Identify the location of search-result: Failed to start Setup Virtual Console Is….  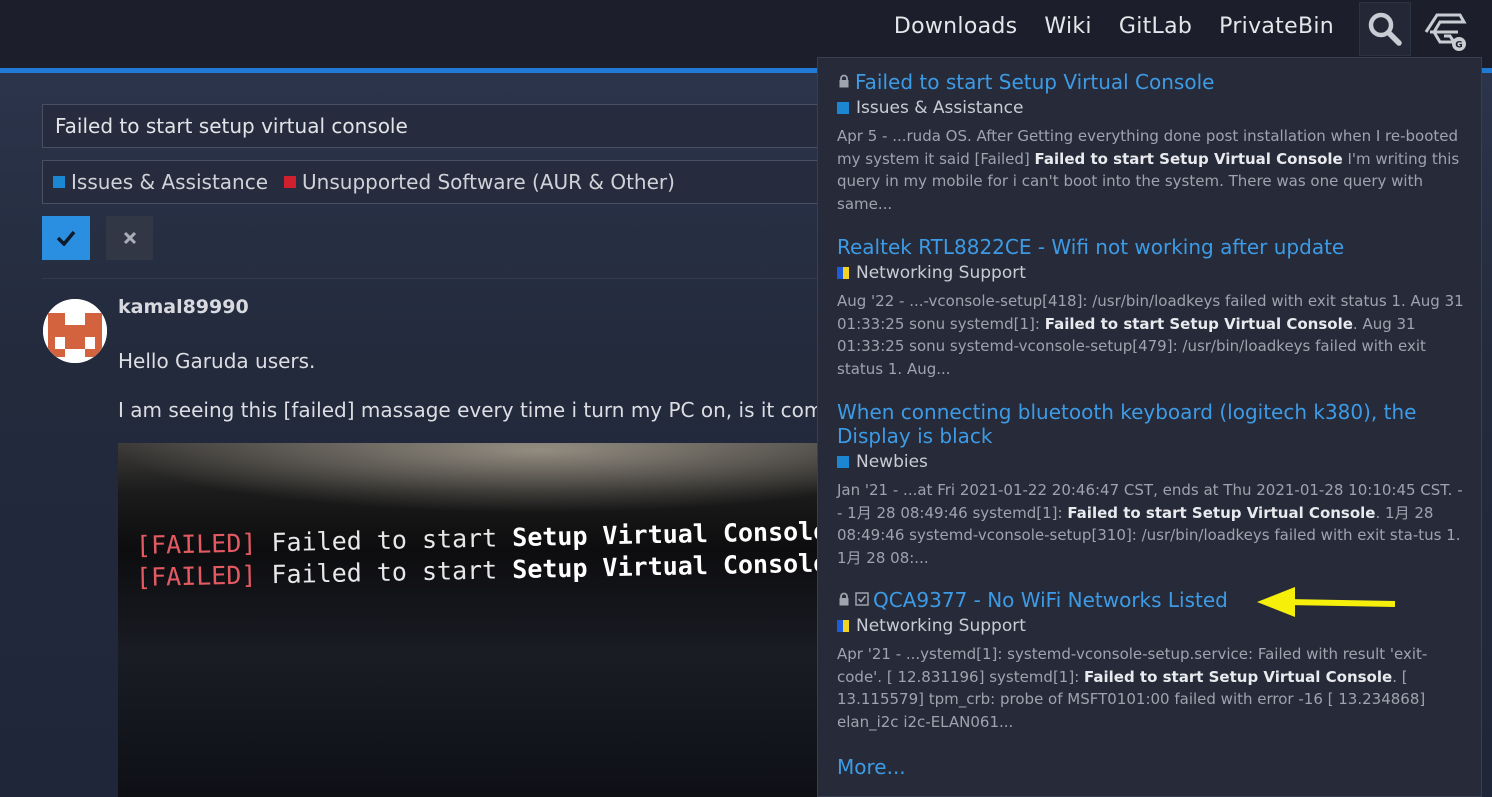
(1152, 142).